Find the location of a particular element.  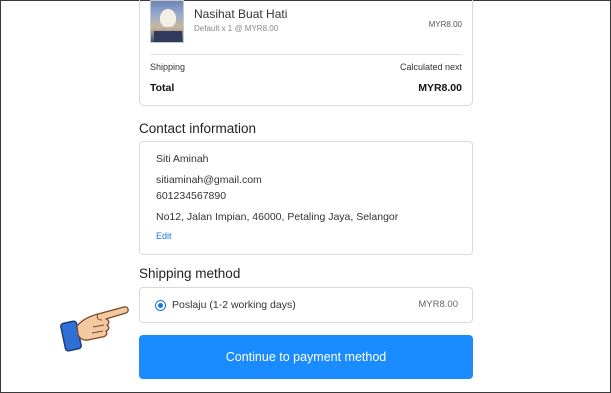

edit-contact-link: Edit is located at coordinates (164, 236).